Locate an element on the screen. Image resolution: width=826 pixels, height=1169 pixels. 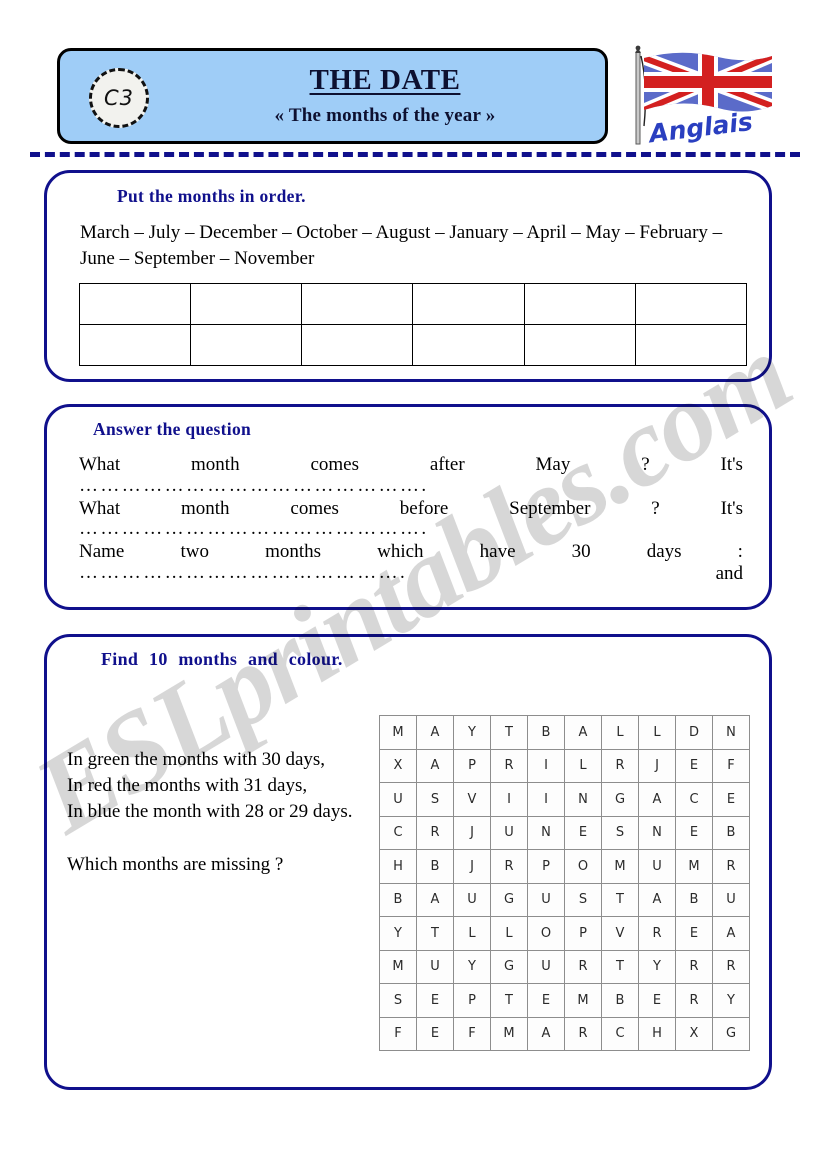
answer-blank-row: ………………………………………. and is located at coordinates (411, 574).